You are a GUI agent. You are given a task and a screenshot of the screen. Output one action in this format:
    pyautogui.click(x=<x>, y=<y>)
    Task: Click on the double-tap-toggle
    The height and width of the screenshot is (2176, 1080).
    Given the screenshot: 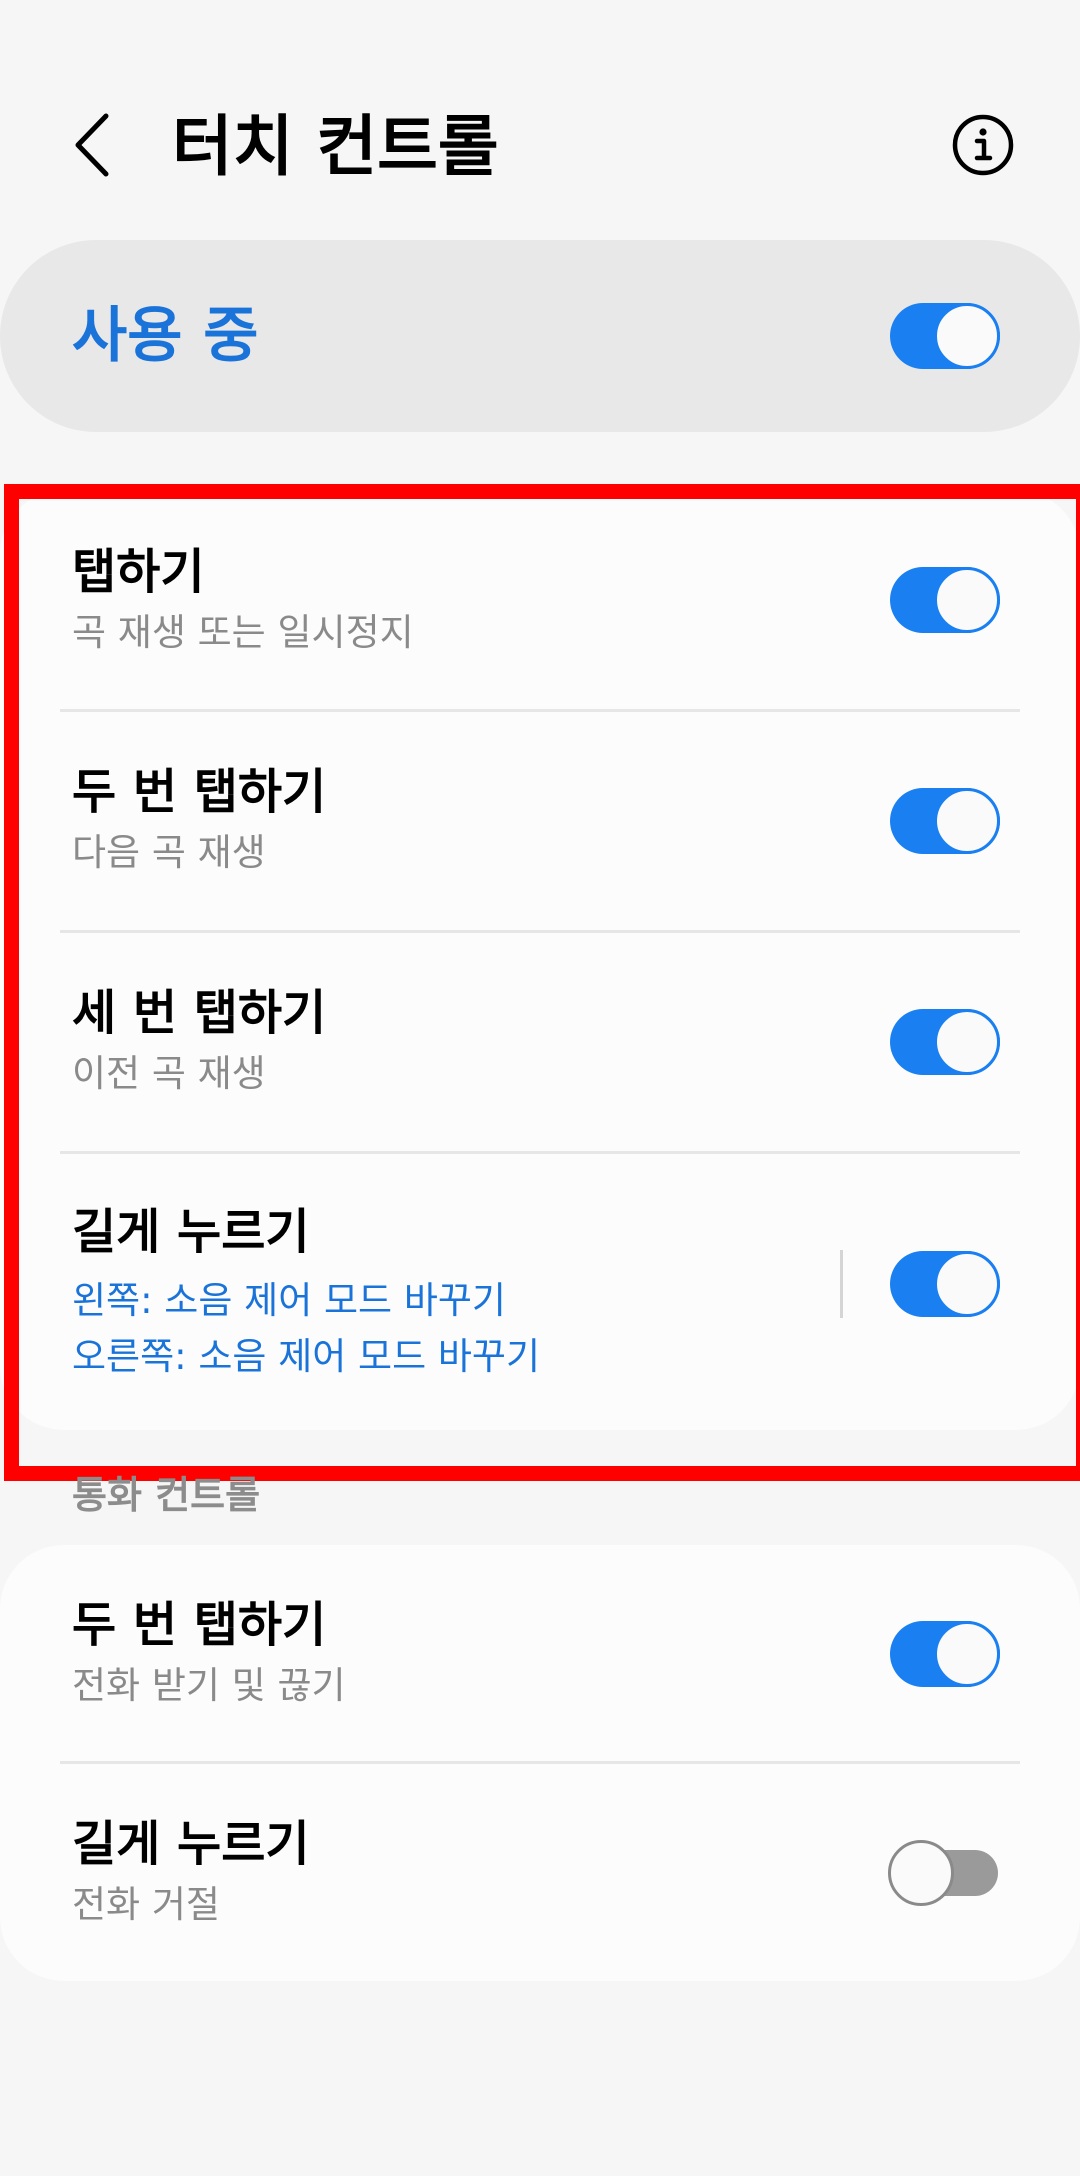 What is the action you would take?
    pyautogui.click(x=945, y=821)
    